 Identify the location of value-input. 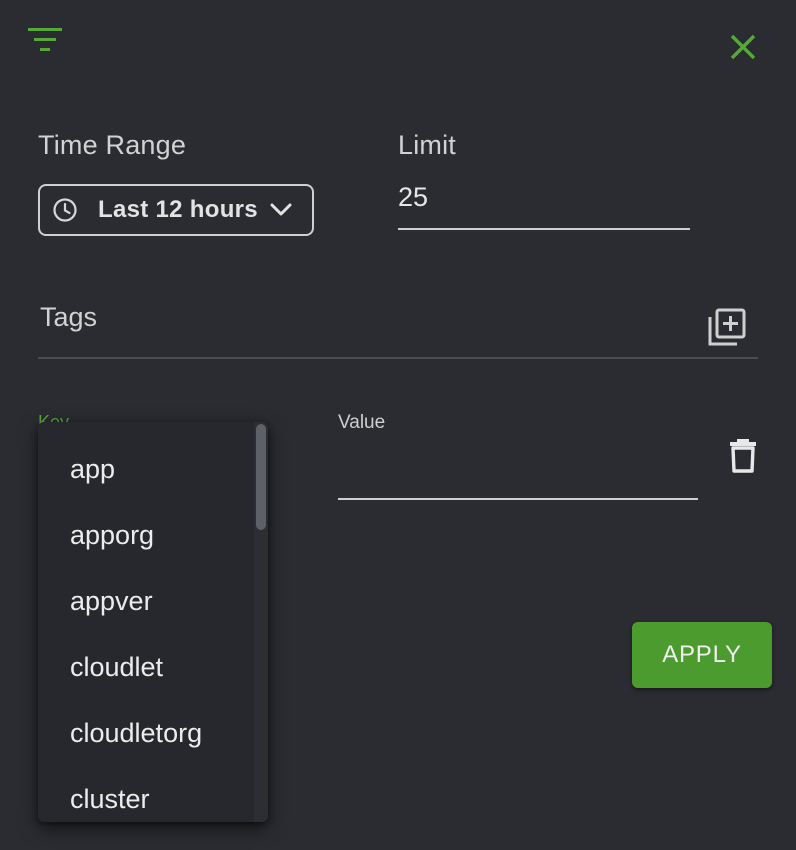
(518, 473).